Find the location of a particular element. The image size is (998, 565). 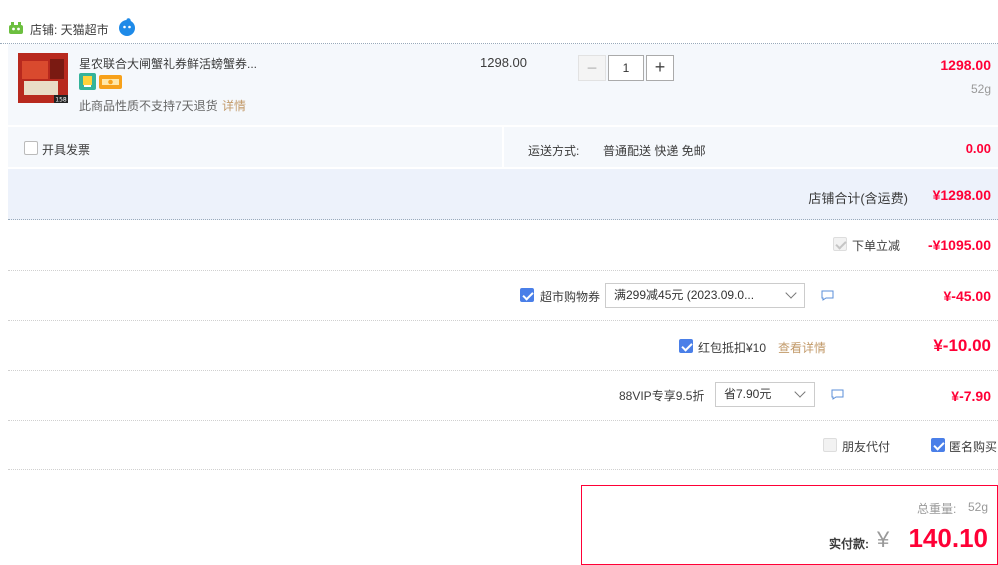

coupon-label: 超市购物券 is located at coordinates (570, 297).